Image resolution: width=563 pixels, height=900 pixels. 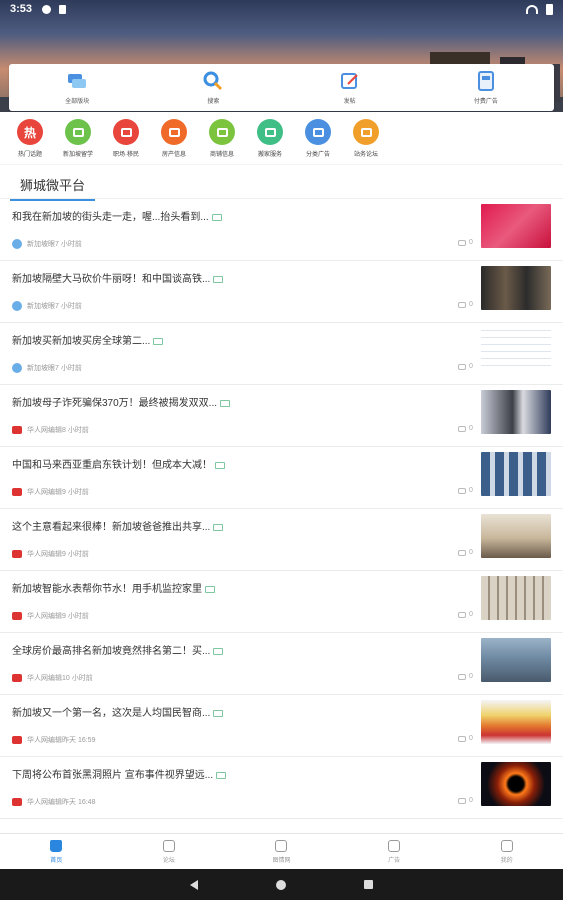 What do you see at coordinates (350, 87) in the screenshot?
I see `top-menu-item-2: 发帖` at bounding box center [350, 87].